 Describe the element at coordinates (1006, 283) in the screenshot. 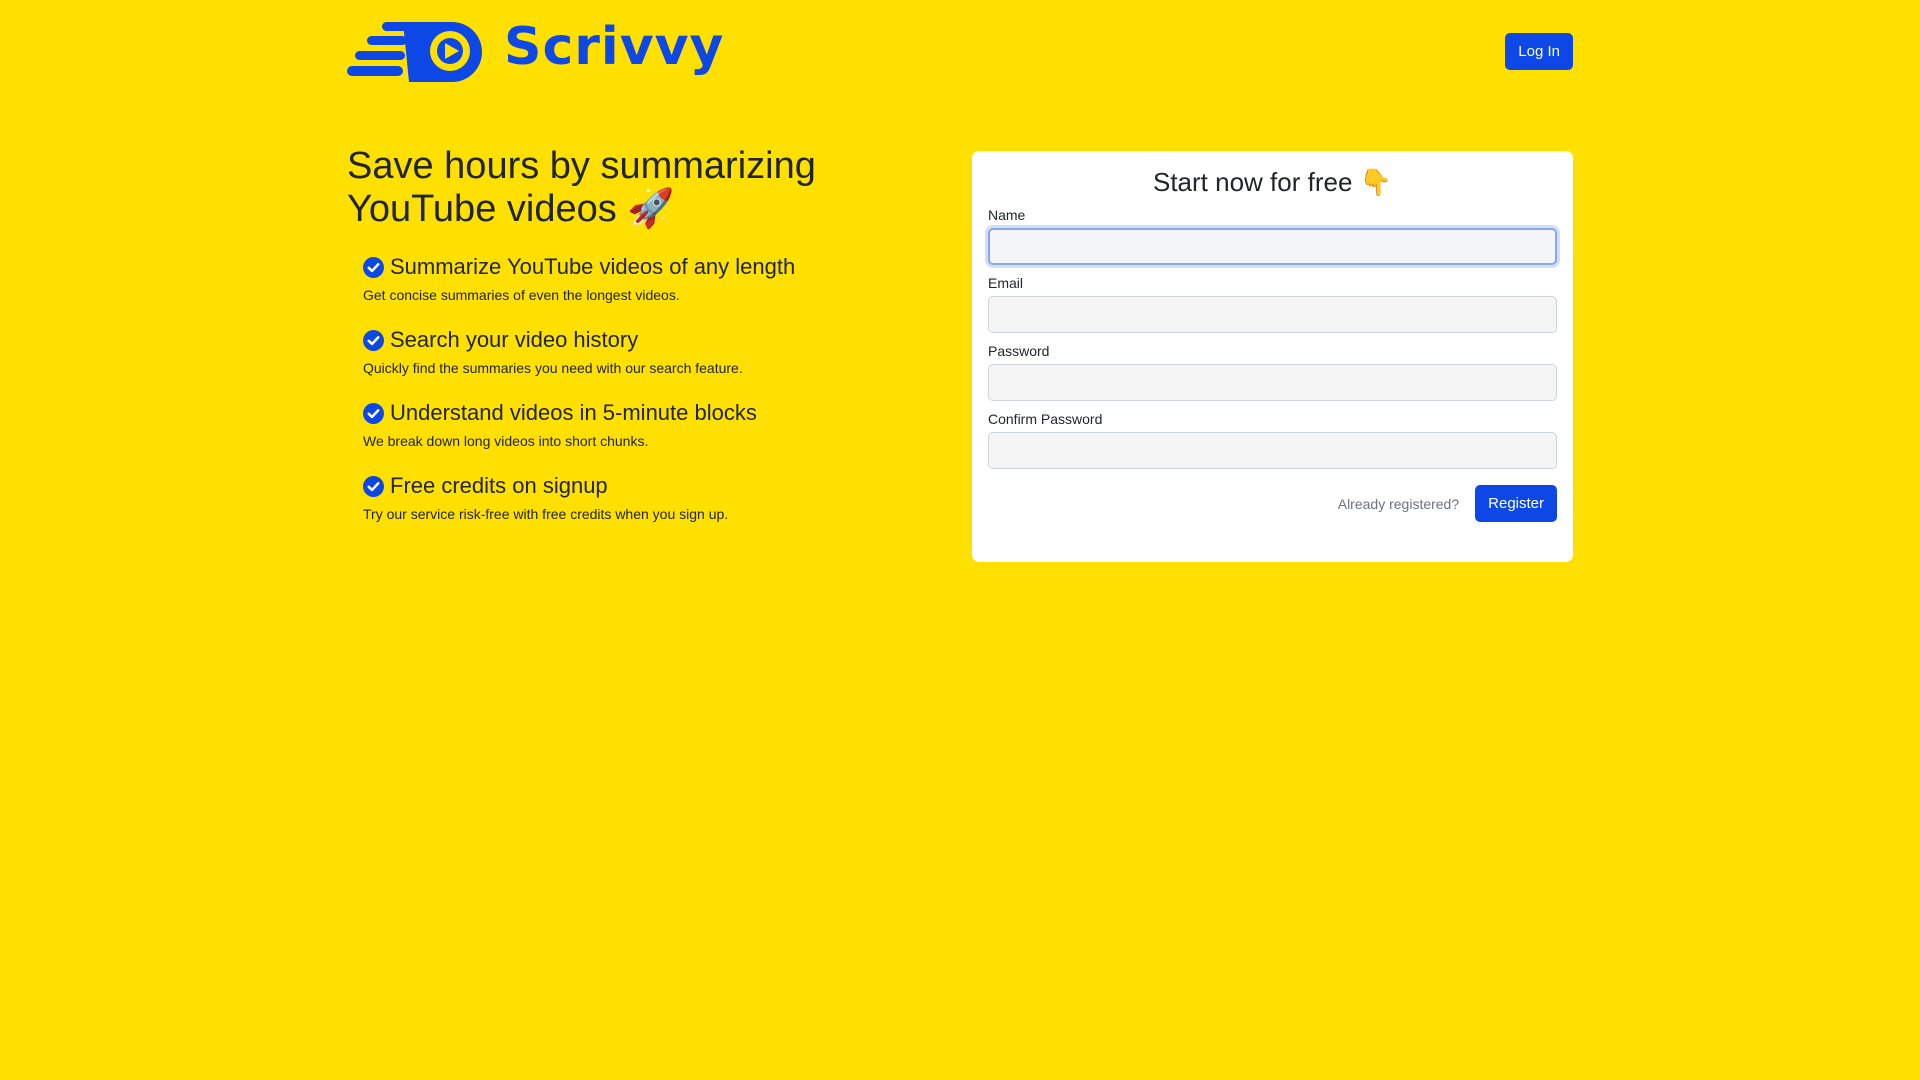

I see `email-label: Email` at that location.